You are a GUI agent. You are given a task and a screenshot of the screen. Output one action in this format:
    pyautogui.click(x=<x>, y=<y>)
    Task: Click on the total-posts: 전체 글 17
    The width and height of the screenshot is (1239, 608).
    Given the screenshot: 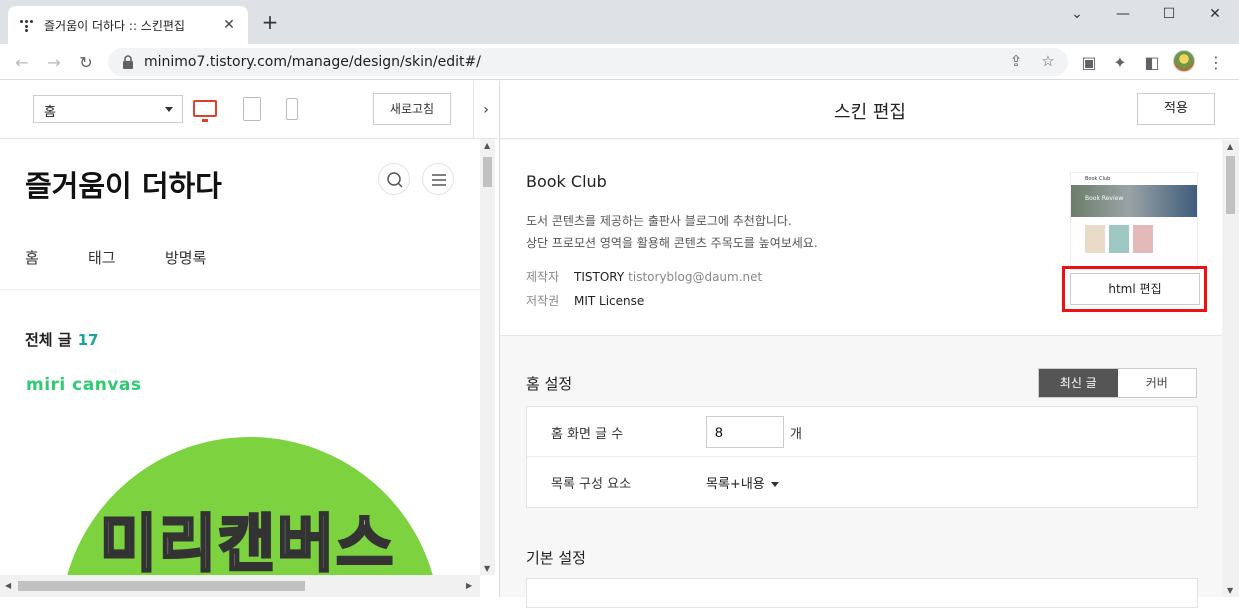 What is the action you would take?
    pyautogui.click(x=62, y=339)
    